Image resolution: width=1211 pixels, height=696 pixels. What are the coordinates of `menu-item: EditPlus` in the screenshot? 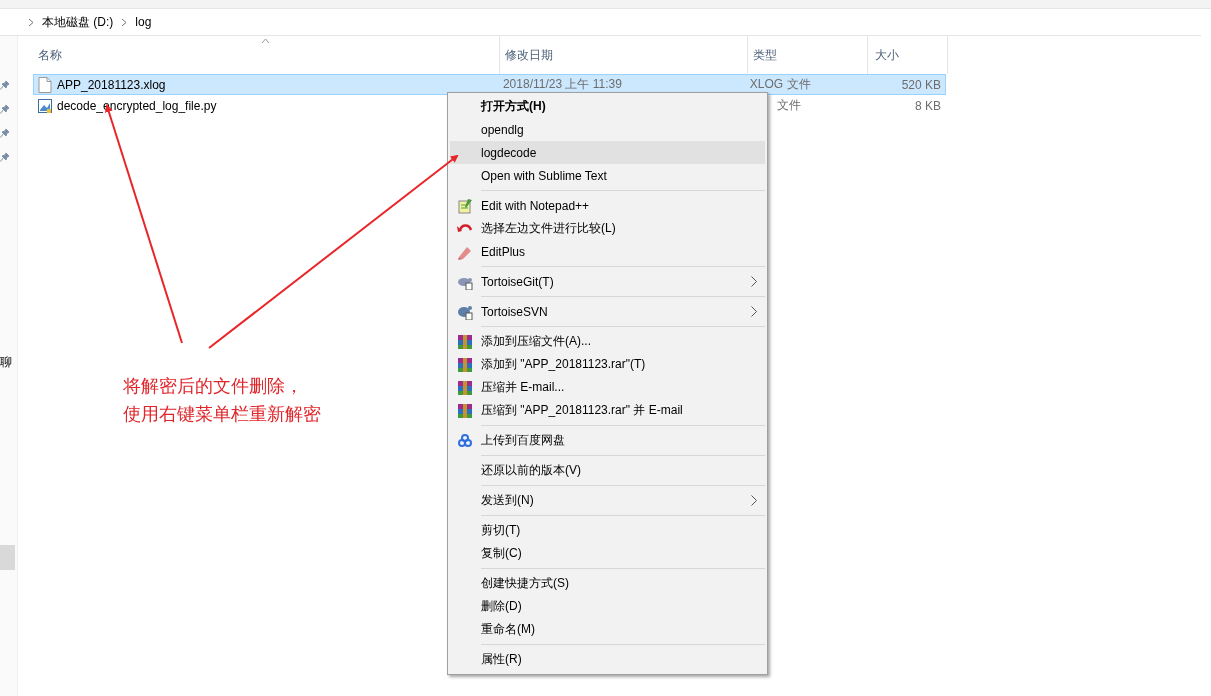 It's located at (607, 251).